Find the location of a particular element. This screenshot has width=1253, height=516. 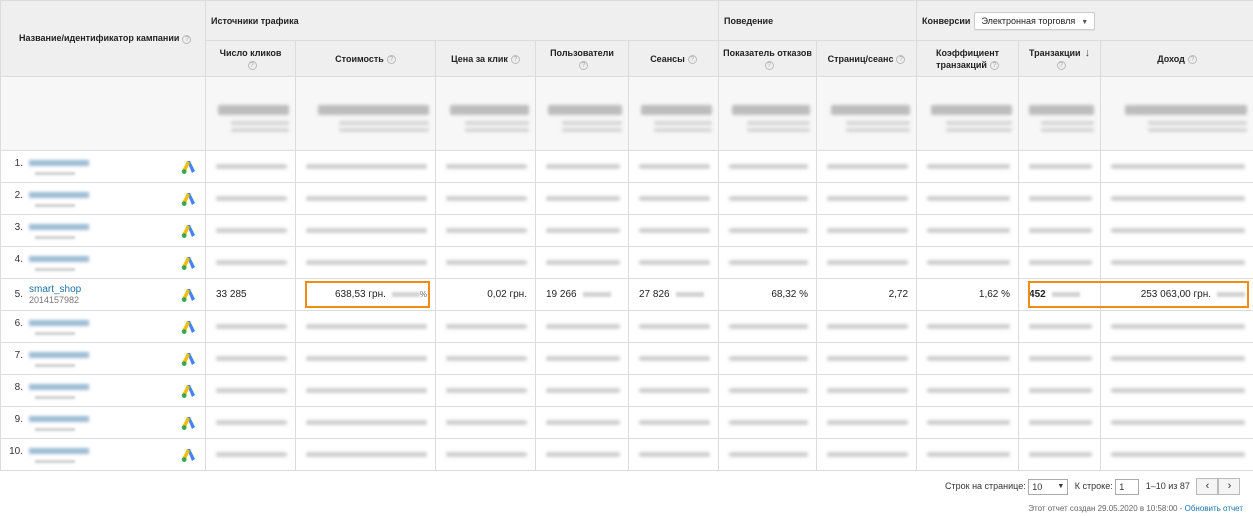

table-row: 2. is located at coordinates (626, 198).